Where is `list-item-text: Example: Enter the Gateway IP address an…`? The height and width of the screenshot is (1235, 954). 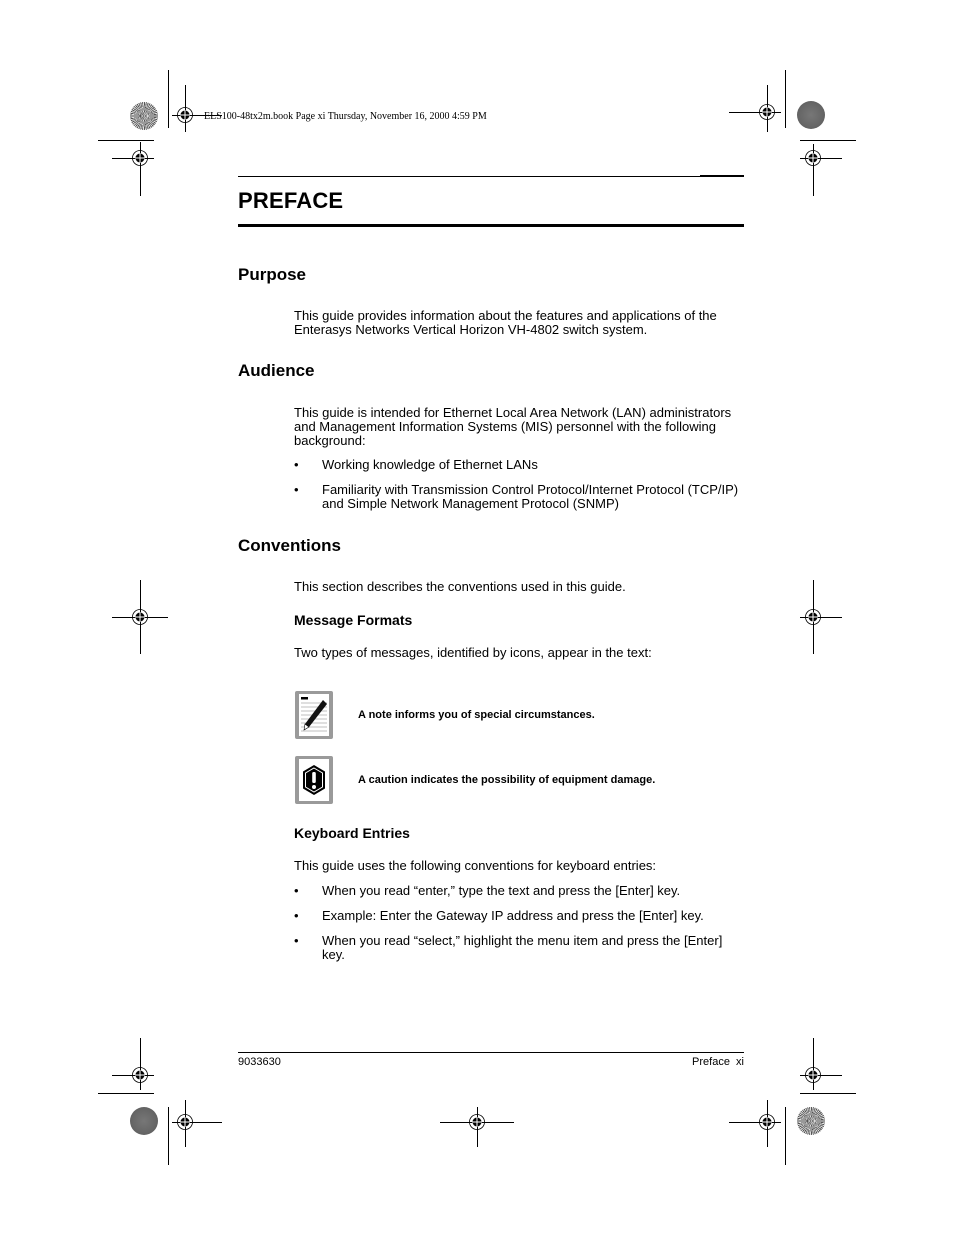
list-item-text: Example: Enter the Gateway IP address an… is located at coordinates (513, 915).